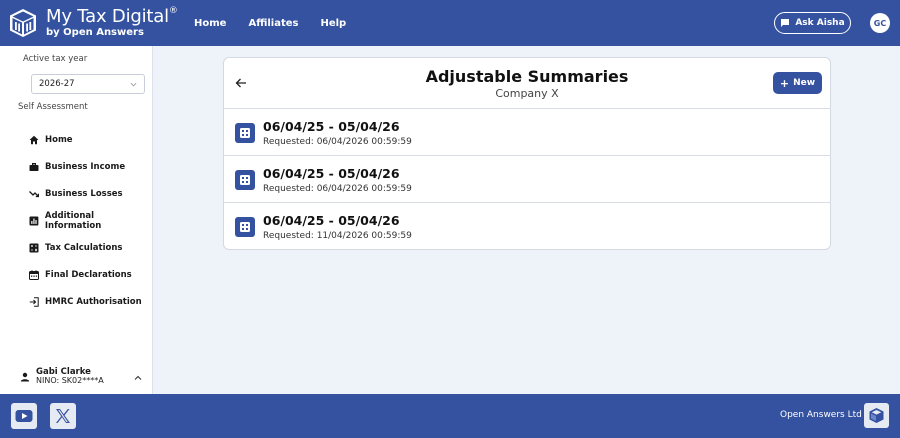  I want to click on sidebar-item-final-declarations: Final Declarations, so click(90, 274).